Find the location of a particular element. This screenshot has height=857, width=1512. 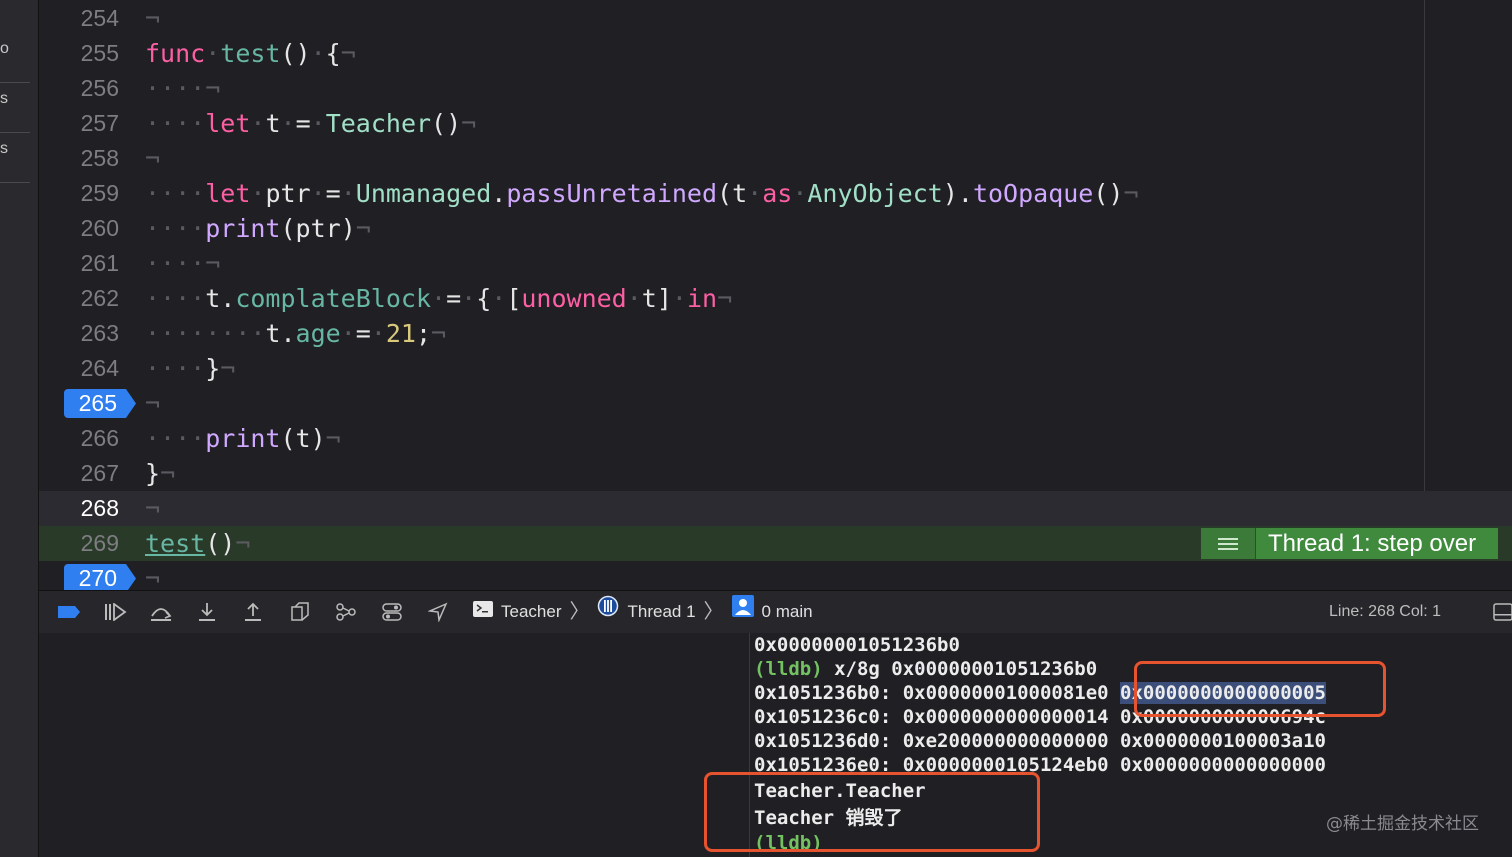

console-line: 0x00000001051236b0 is located at coordinates (857, 645).